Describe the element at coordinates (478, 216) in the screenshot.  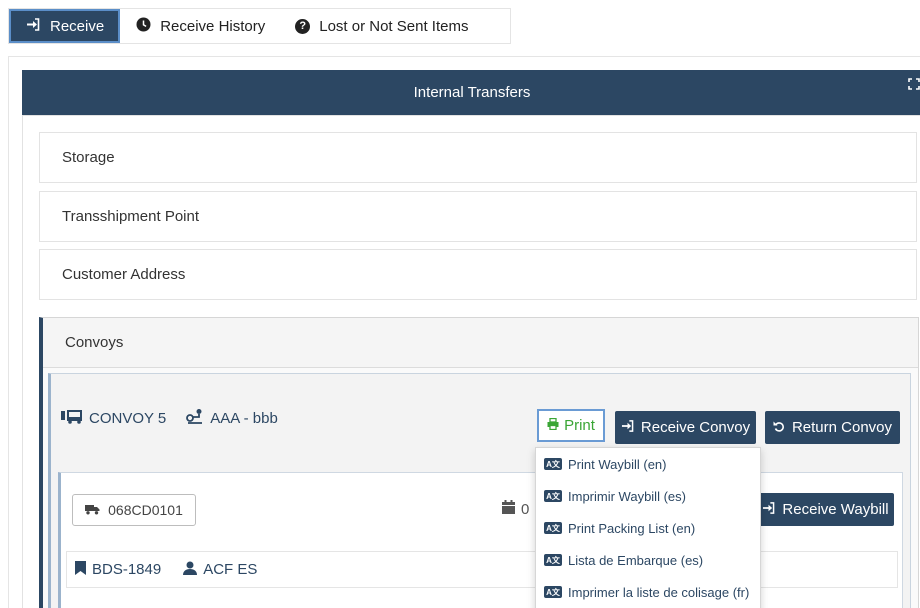
I see `section-transshipment-point: Transshipment Point` at that location.